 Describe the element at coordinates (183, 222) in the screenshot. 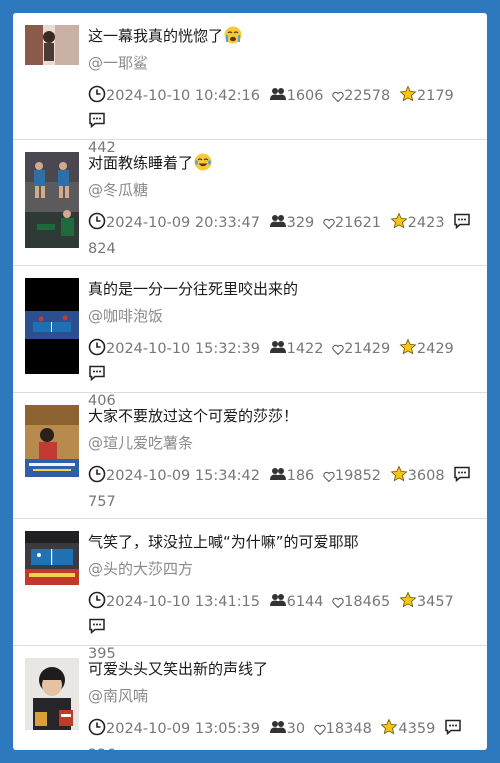

I see `timestamp: 2024-10-09 20:33:47` at that location.